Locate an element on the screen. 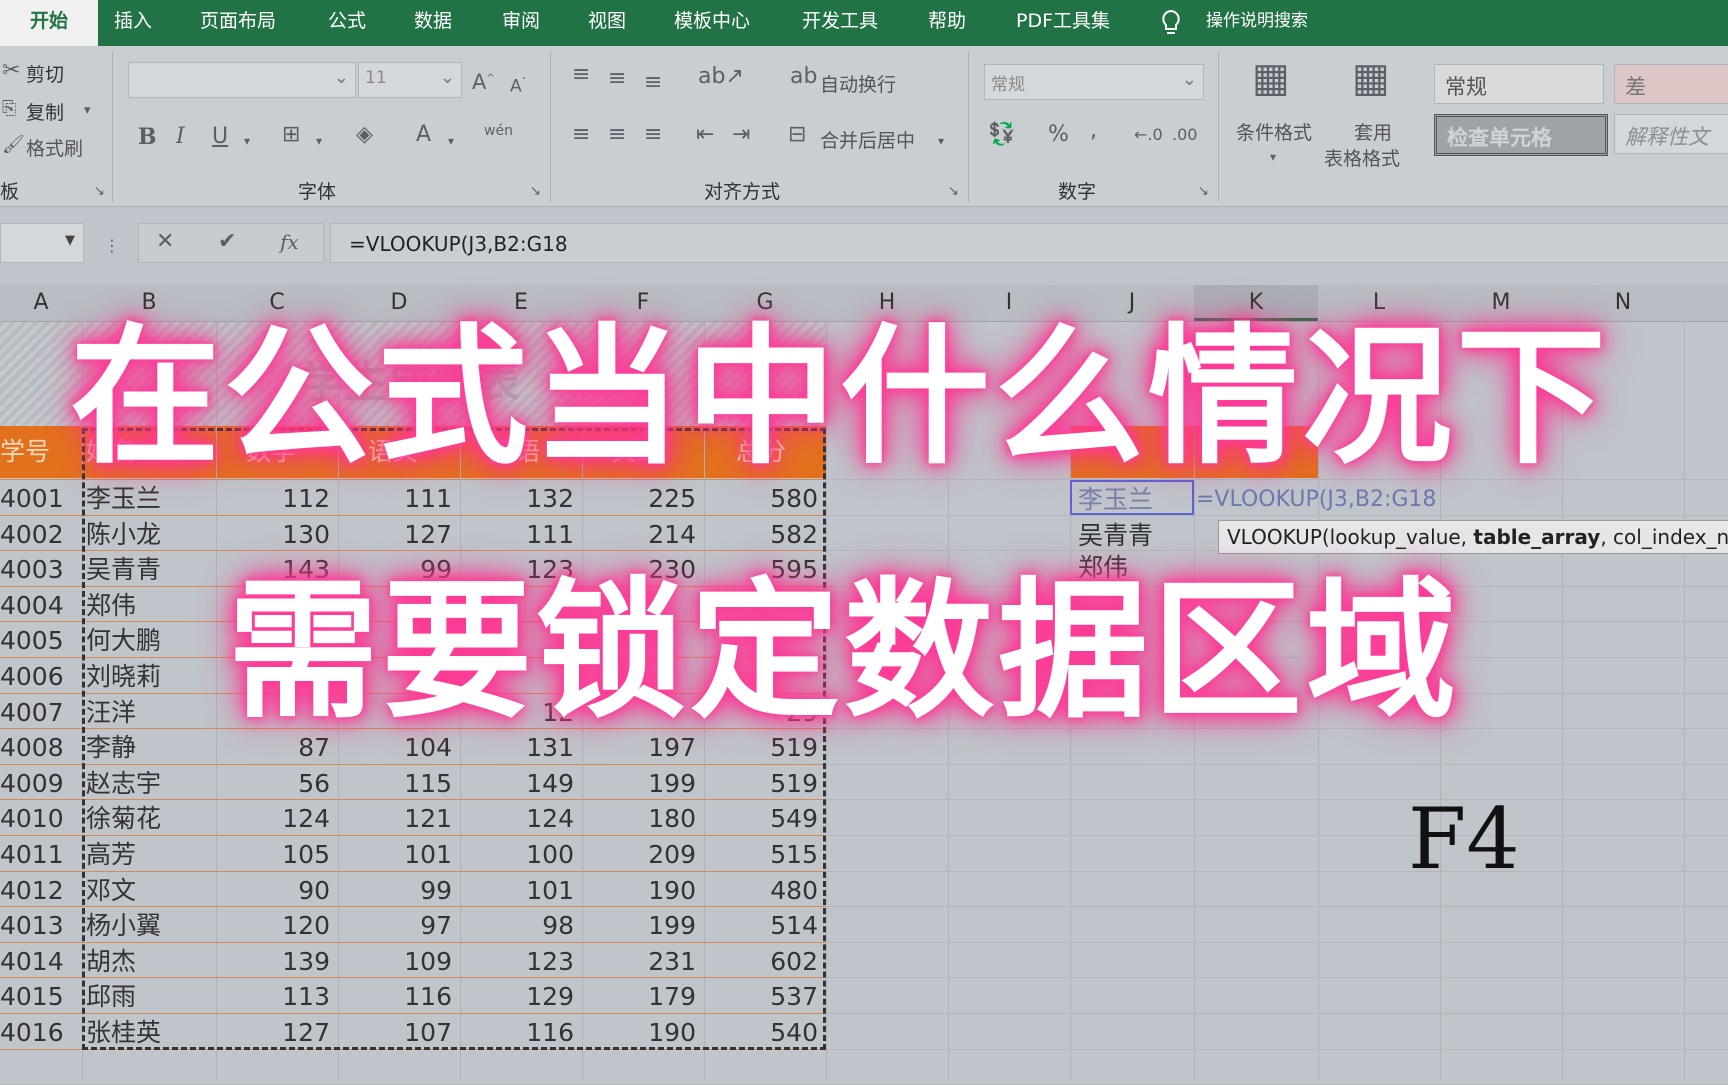 This screenshot has height=1085, width=1728. wrap-text-button: 自动换行 is located at coordinates (858, 83).